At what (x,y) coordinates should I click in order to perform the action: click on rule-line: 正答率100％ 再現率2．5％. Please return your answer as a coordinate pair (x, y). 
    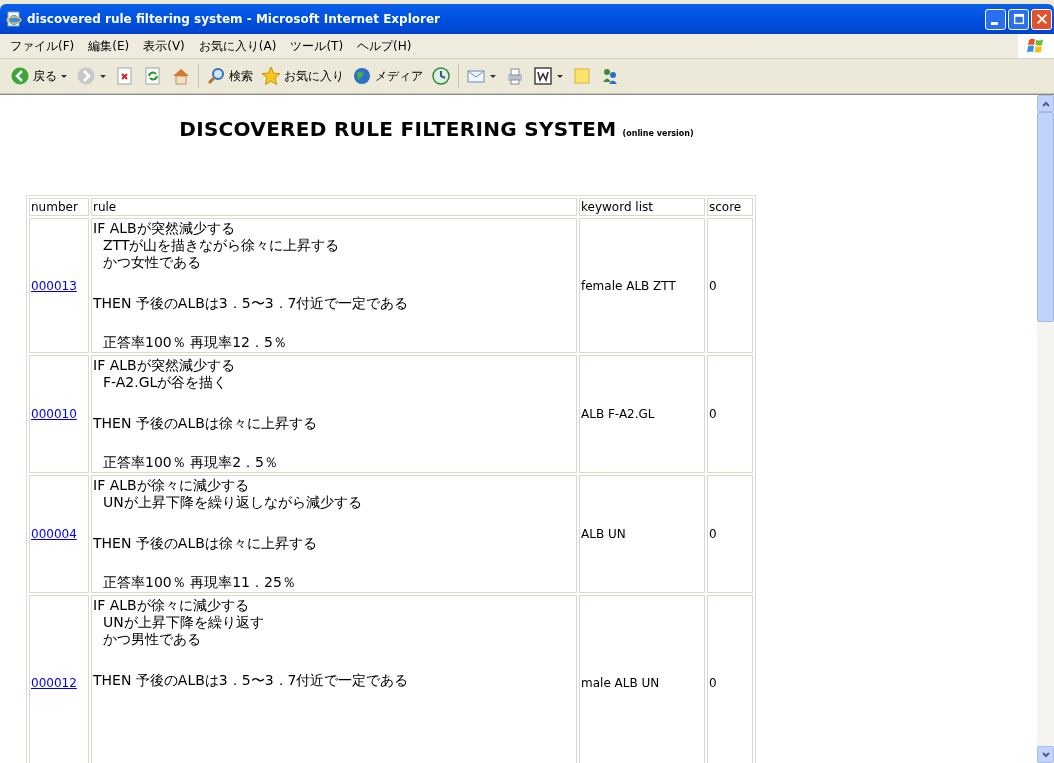
    Looking at the image, I should click on (190, 462).